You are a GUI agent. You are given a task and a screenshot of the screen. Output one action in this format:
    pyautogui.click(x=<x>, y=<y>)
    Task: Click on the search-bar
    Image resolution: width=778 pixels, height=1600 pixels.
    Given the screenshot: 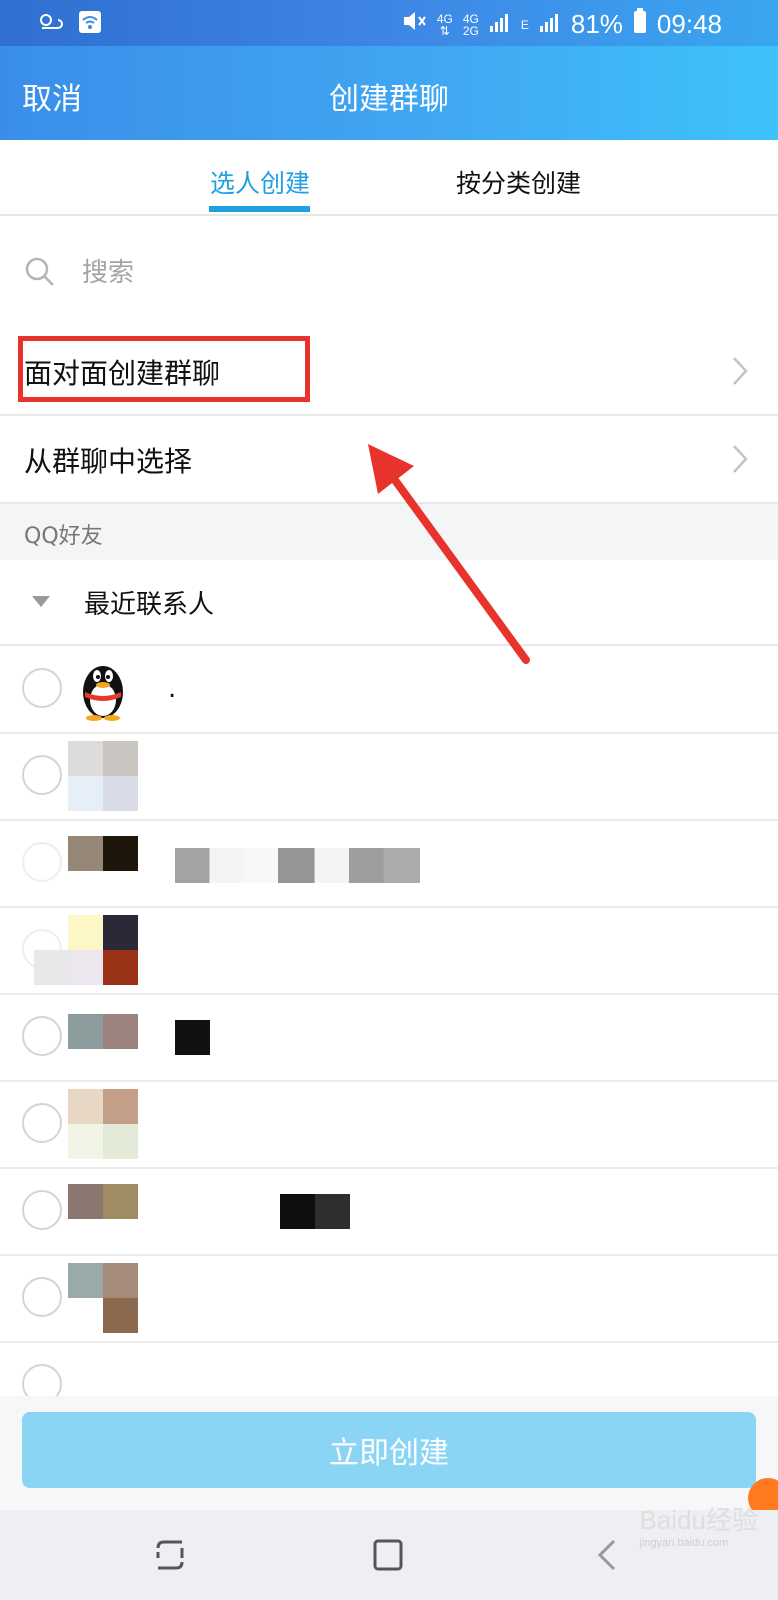 What is the action you would take?
    pyautogui.click(x=389, y=273)
    